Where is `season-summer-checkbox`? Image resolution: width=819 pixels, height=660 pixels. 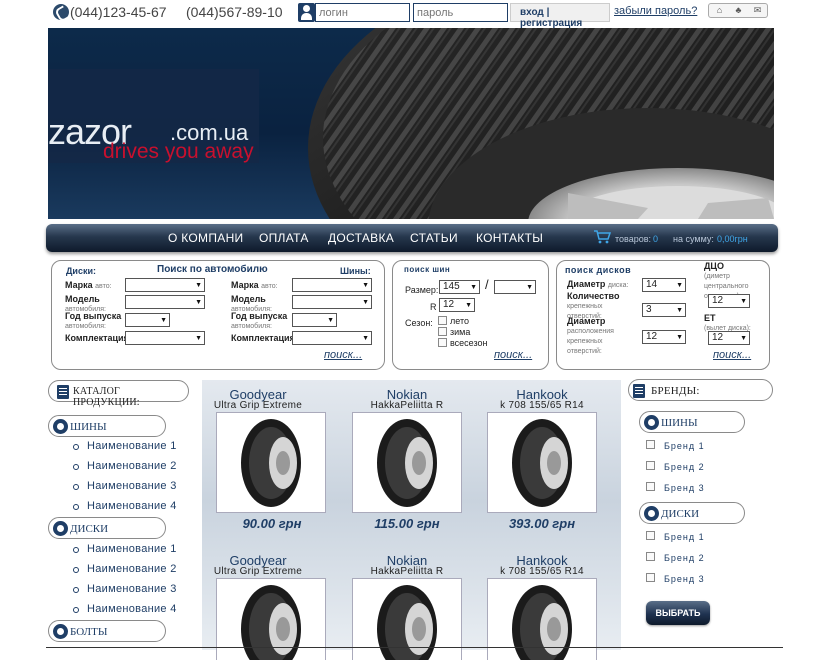
season-summer-checkbox is located at coordinates (442, 320).